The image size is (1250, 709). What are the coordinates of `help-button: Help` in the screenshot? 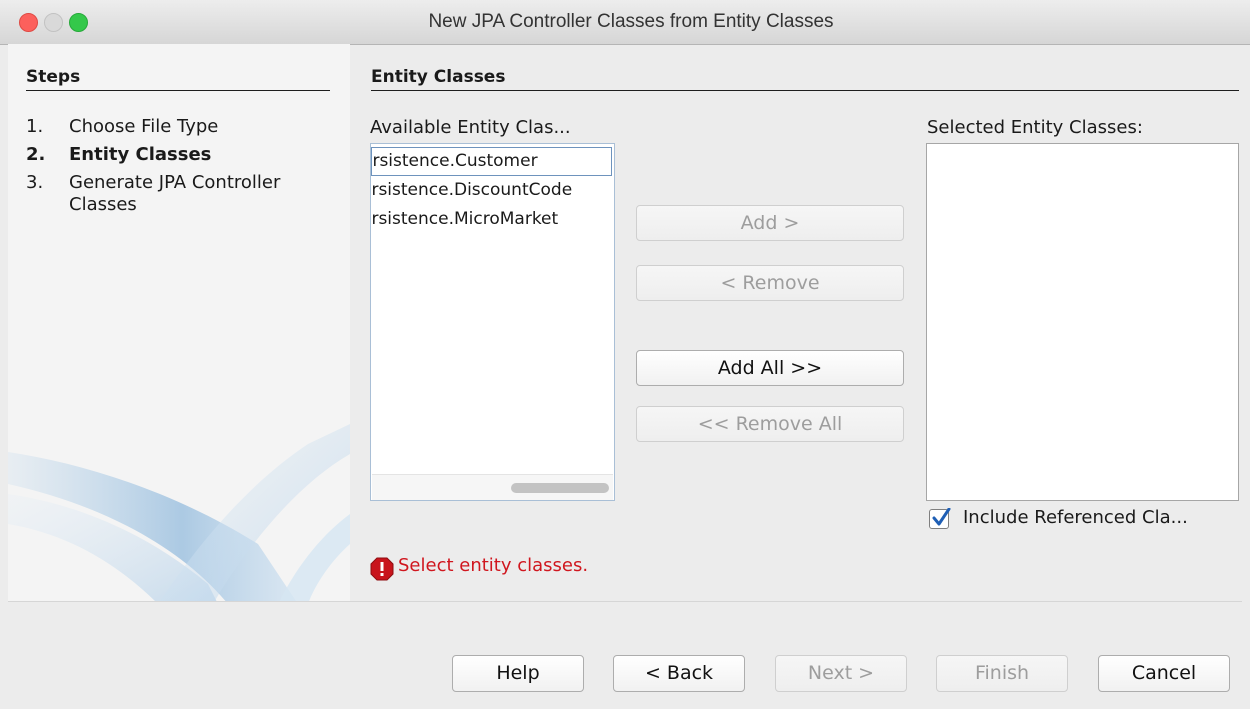 It's located at (518, 673).